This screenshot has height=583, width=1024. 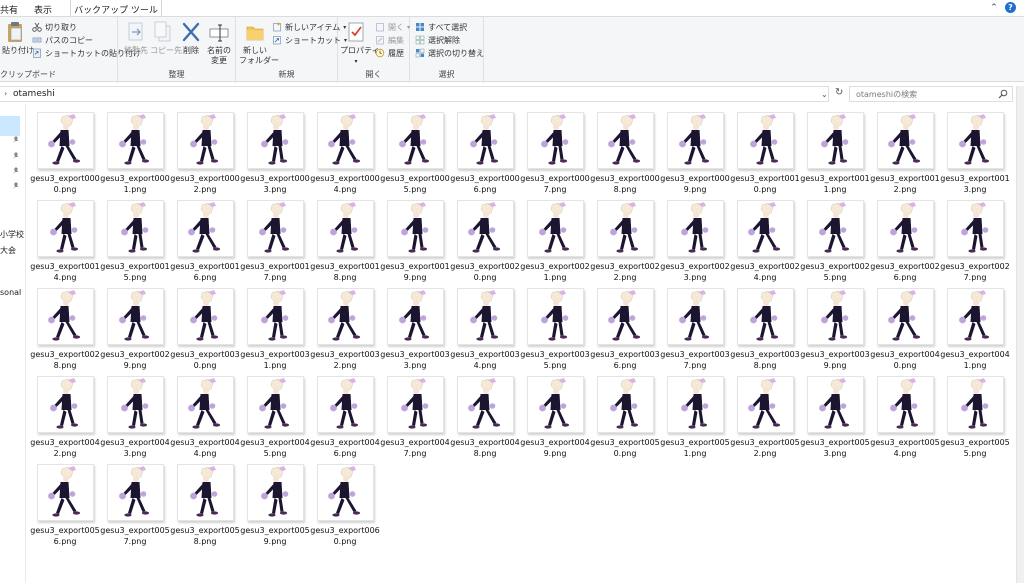 What do you see at coordinates (135, 501) in the screenshot?
I see `file-item: gesu3_export0057.png` at bounding box center [135, 501].